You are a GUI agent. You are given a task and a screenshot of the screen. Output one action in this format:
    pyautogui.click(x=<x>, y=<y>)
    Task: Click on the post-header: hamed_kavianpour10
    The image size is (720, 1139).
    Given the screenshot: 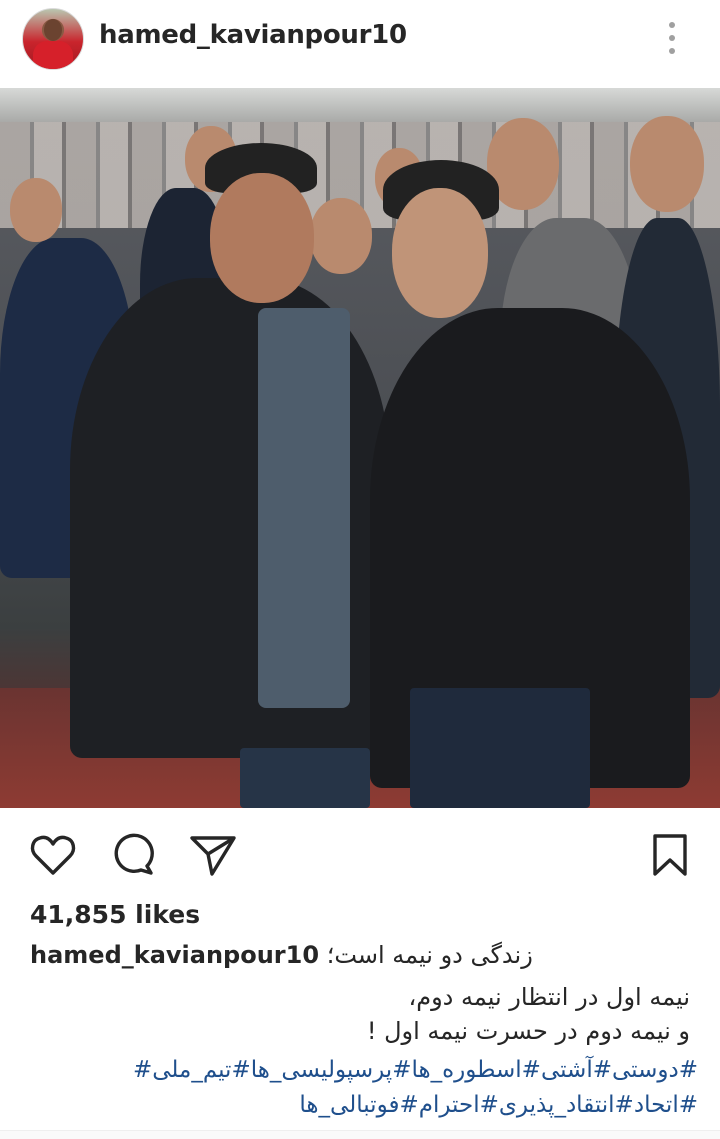 What is the action you would take?
    pyautogui.click(x=360, y=43)
    